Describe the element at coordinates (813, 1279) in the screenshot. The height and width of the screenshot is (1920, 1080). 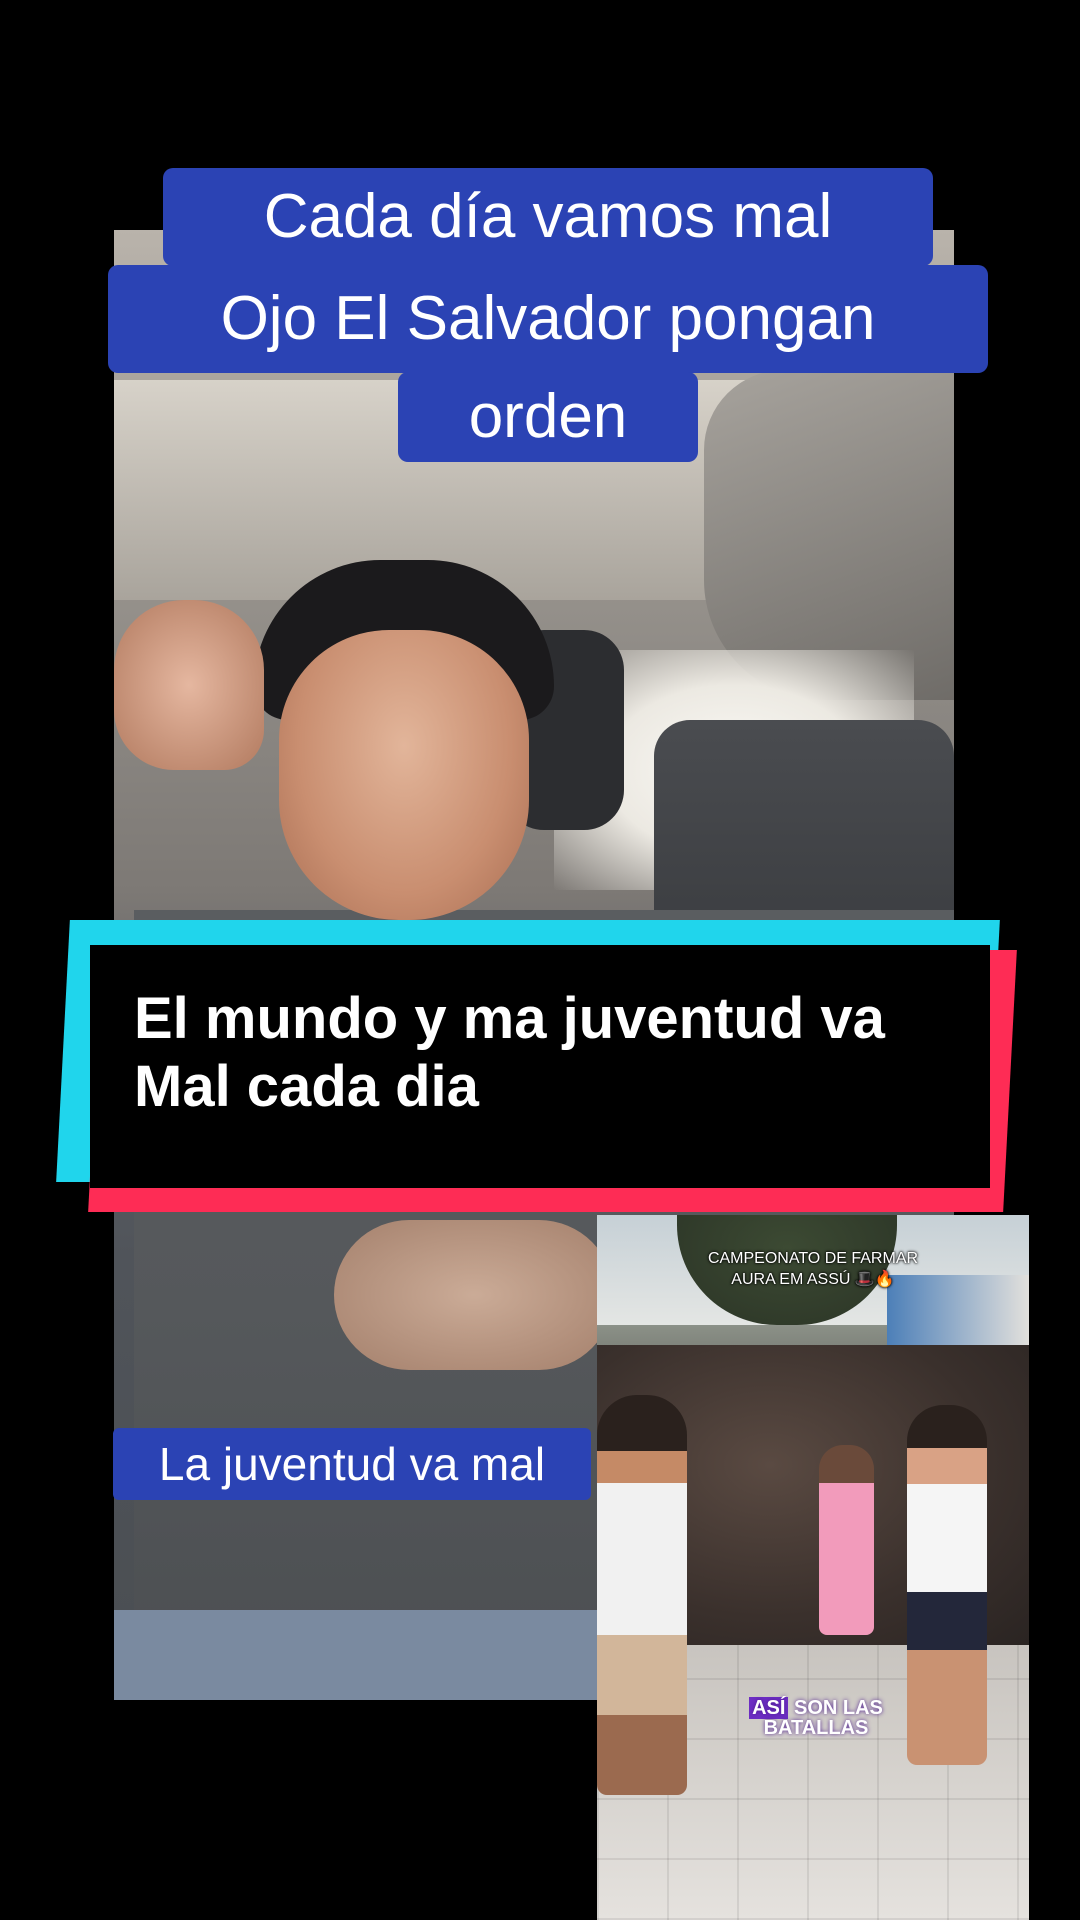
I see `inset-overlay-line-2: AURA EM ASSÚ 🎩🔥` at that location.